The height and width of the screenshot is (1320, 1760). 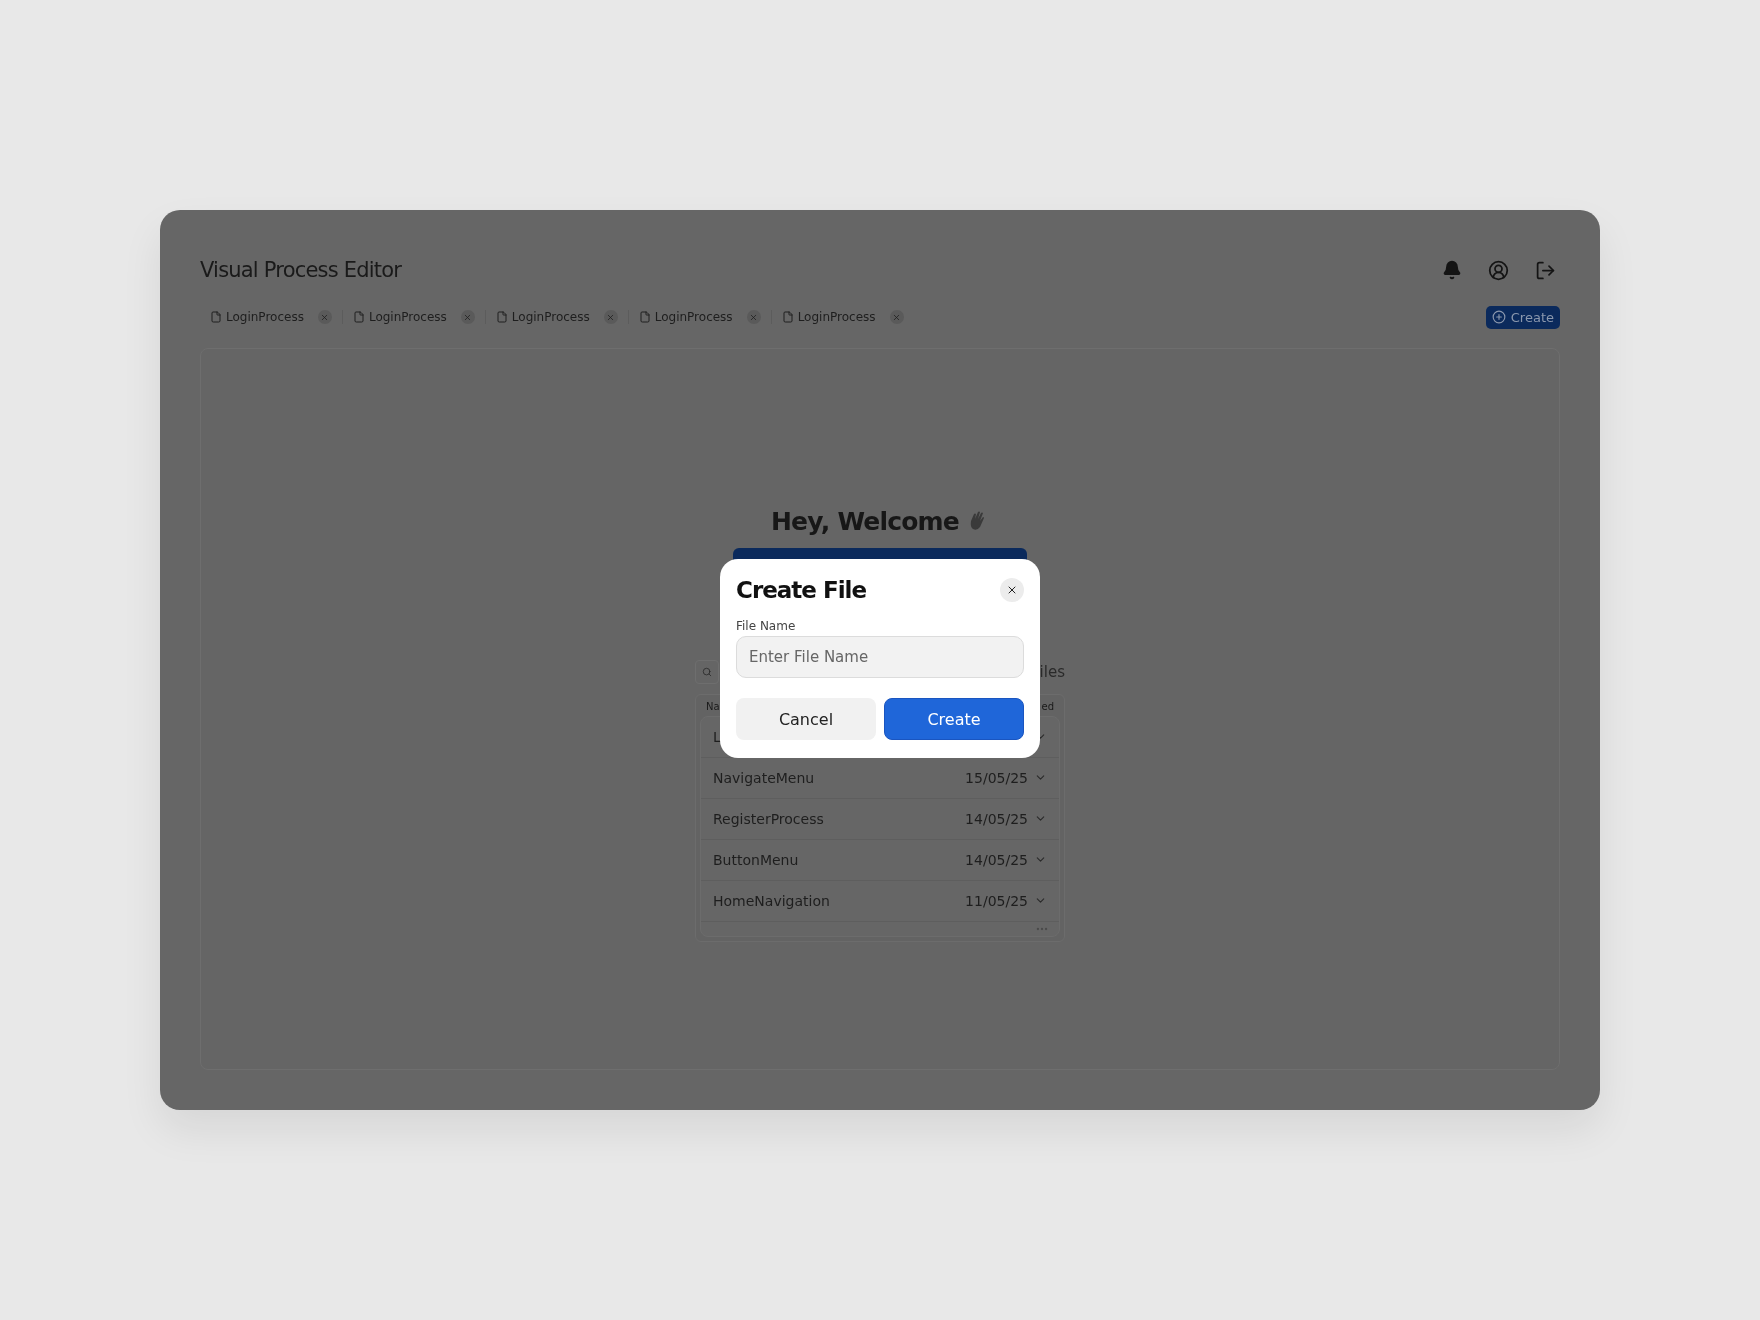 What do you see at coordinates (301, 270) in the screenshot?
I see `app-title: Visual Process Editor` at bounding box center [301, 270].